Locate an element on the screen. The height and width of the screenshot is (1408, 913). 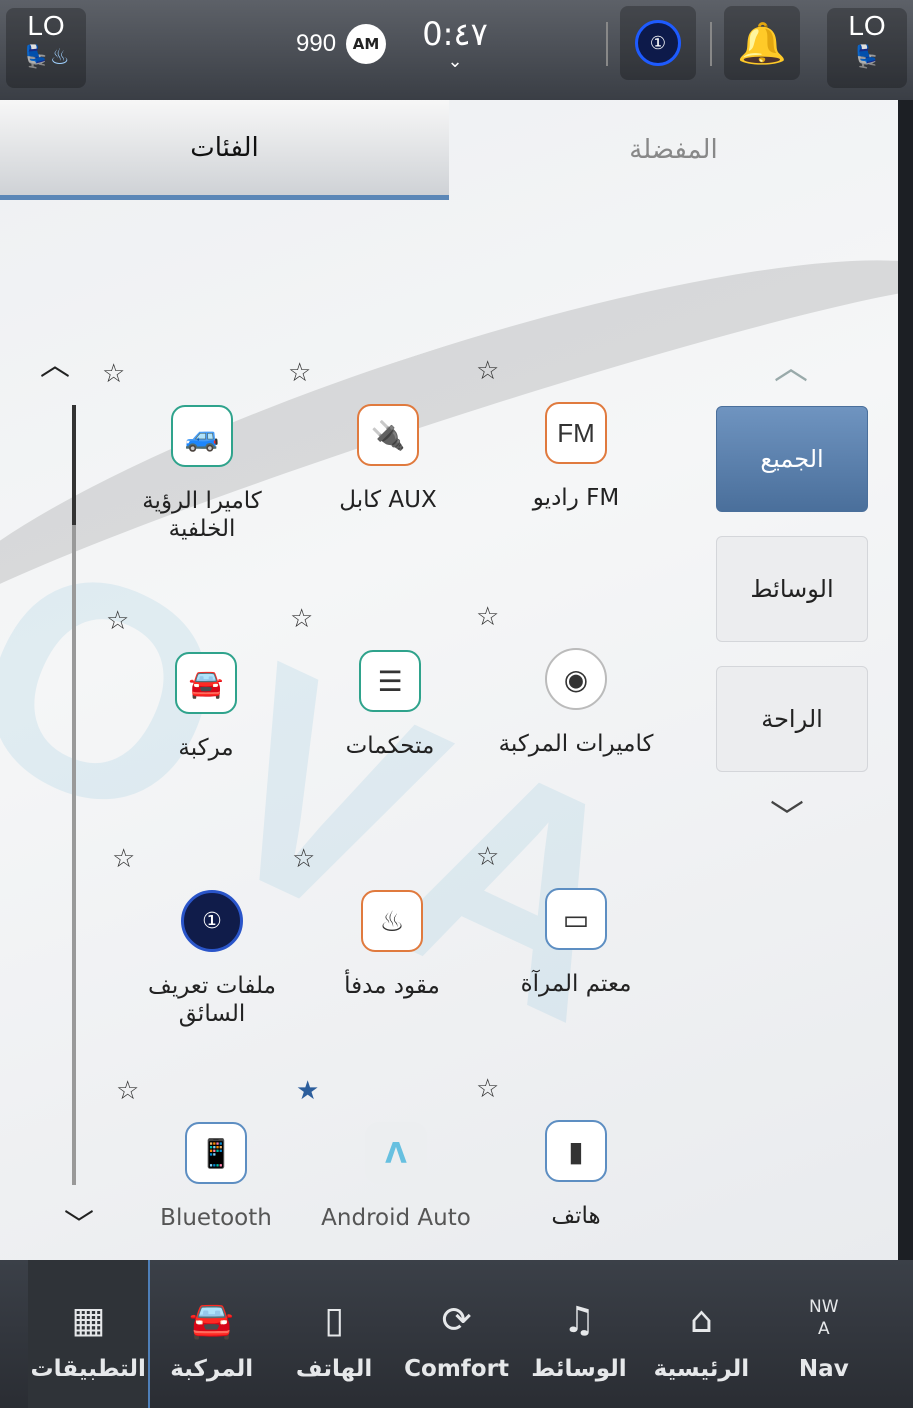
nav-label: الهاتف is located at coordinates (334, 1369).